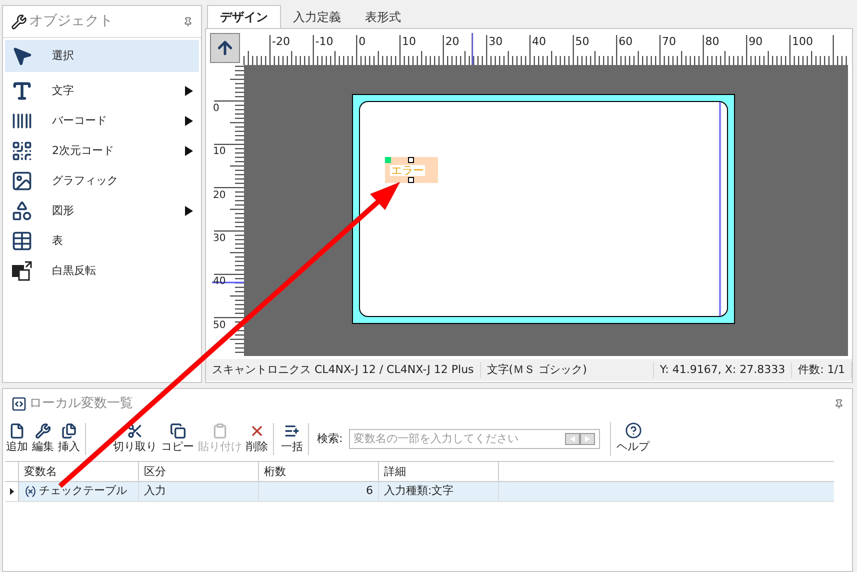 This screenshot has height=572, width=857. What do you see at coordinates (330, 438) in the screenshot?
I see `search-label: 検索:` at bounding box center [330, 438].